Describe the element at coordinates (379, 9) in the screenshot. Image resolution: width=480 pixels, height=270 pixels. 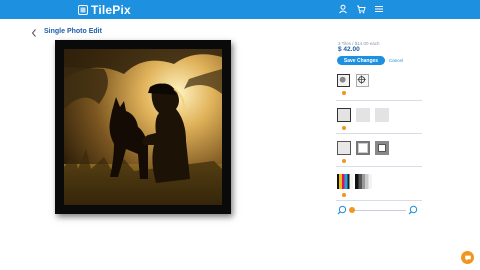
I see `menu-icon` at that location.